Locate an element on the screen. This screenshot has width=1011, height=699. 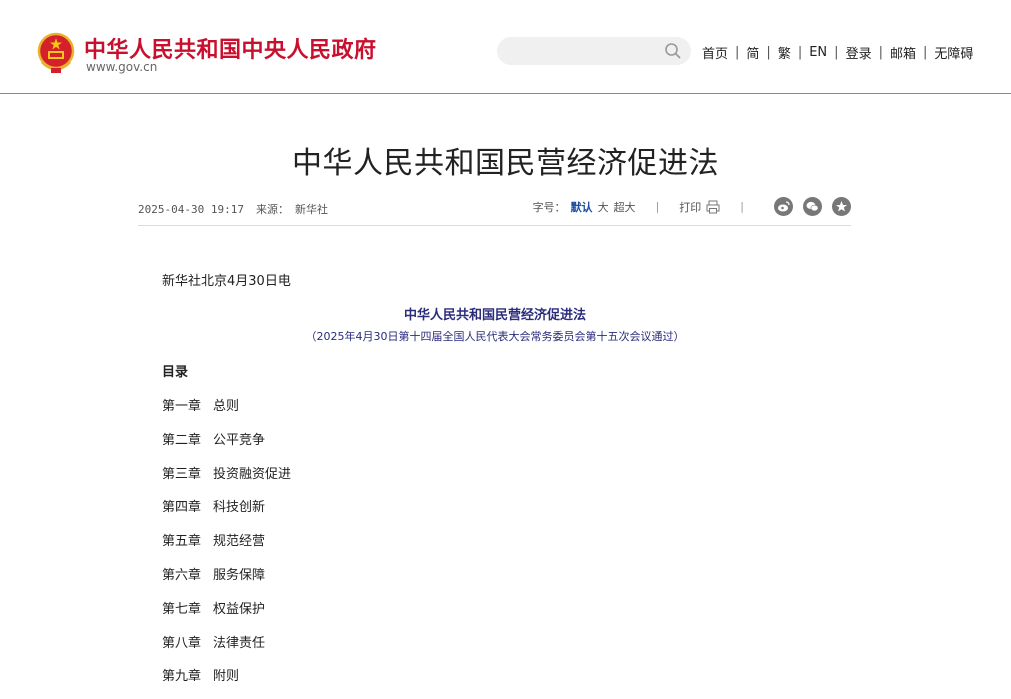
toc-item: 第七章 权益保护 is located at coordinates (226, 615).